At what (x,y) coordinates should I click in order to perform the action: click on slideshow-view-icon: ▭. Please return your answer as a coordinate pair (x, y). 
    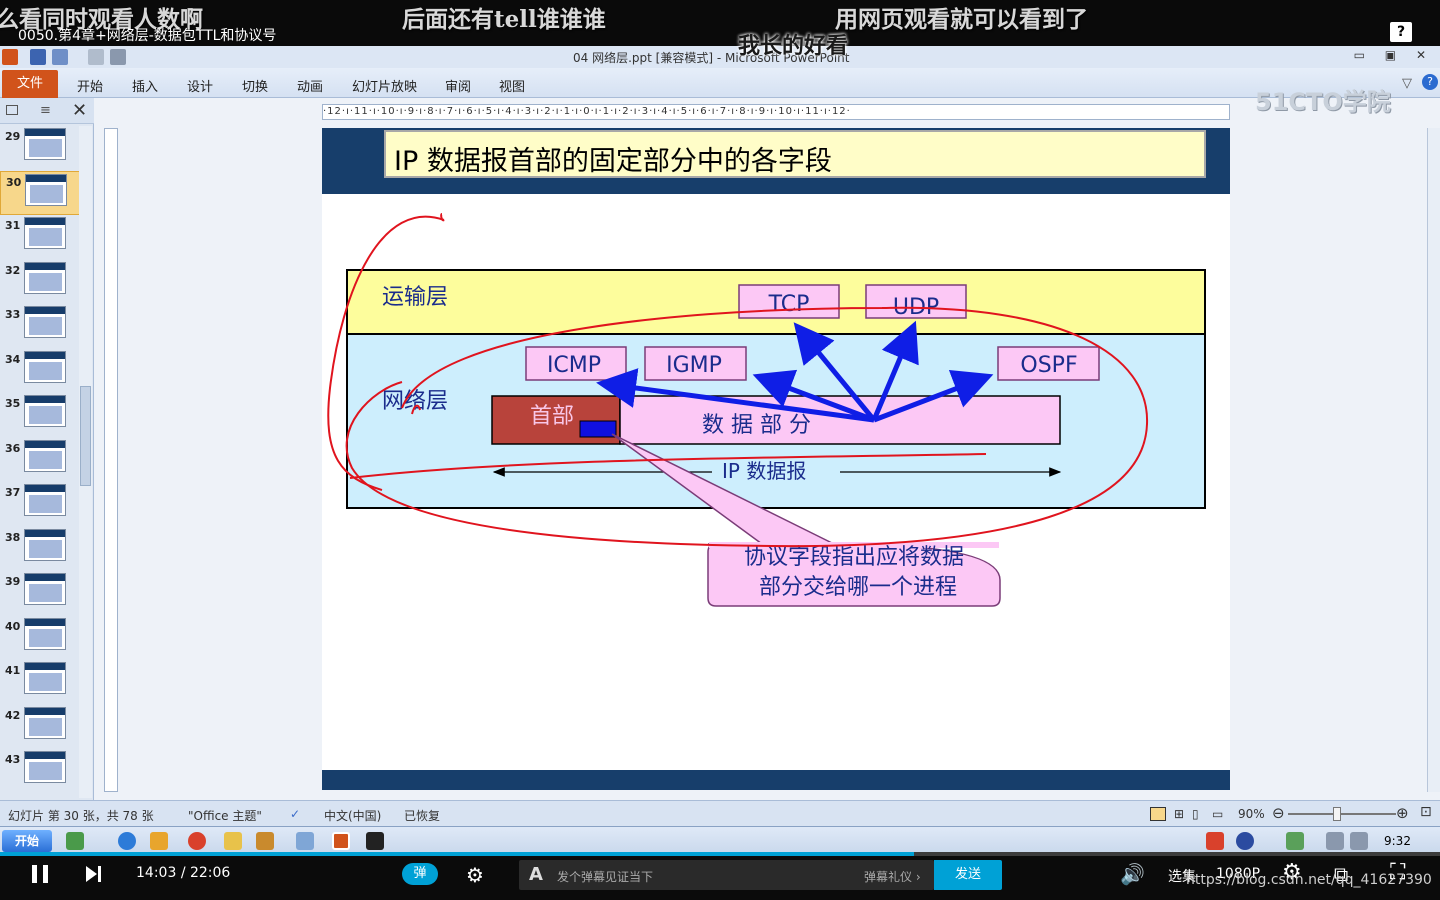
    Looking at the image, I should click on (1217, 814).